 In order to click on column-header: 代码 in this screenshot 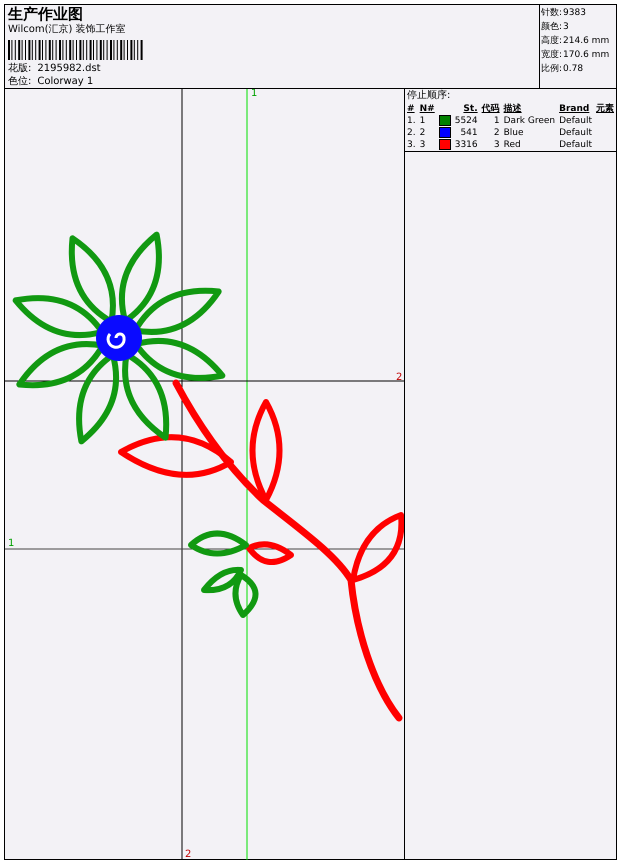, I will do `click(490, 108)`.